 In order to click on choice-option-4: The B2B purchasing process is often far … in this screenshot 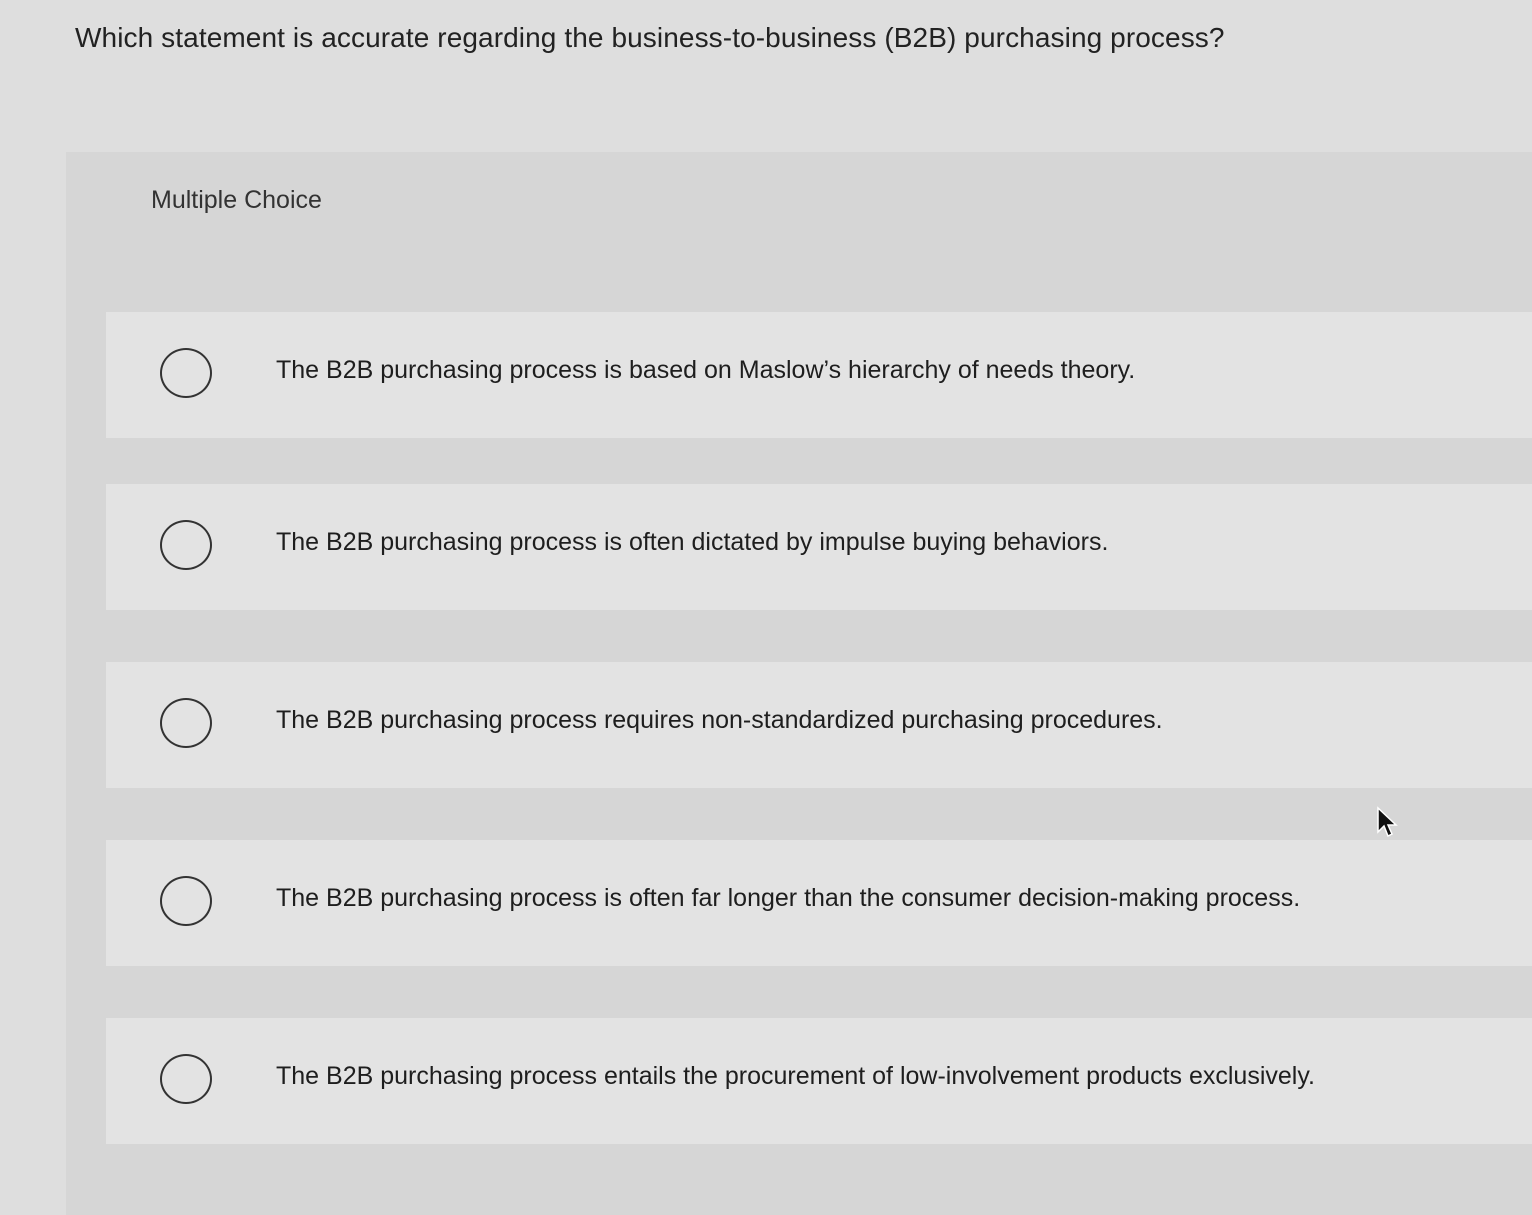, I will do `click(819, 903)`.